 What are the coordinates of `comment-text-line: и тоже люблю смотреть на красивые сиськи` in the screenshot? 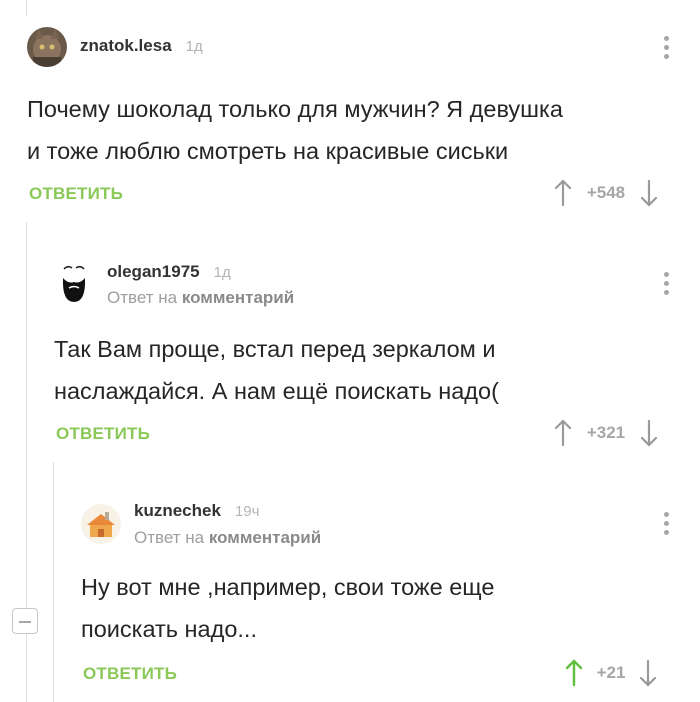 It's located at (268, 151).